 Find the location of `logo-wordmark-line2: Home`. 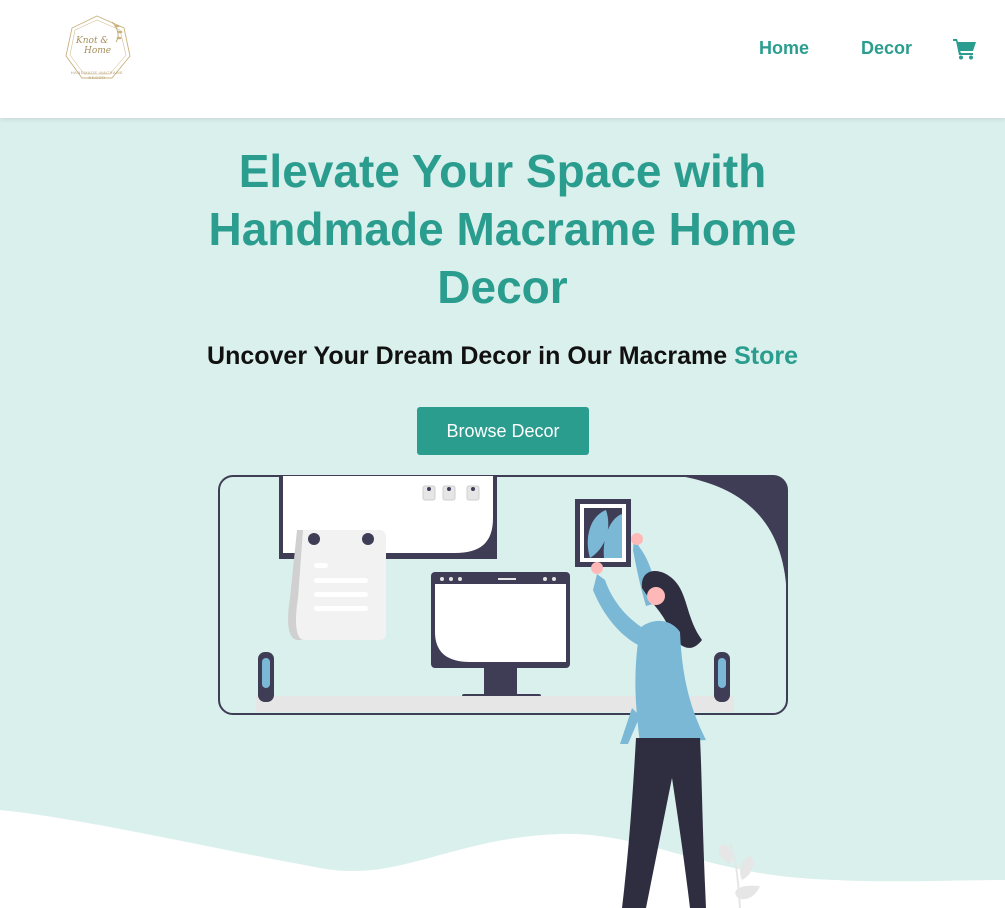

logo-wordmark-line2: Home is located at coordinates (98, 51).